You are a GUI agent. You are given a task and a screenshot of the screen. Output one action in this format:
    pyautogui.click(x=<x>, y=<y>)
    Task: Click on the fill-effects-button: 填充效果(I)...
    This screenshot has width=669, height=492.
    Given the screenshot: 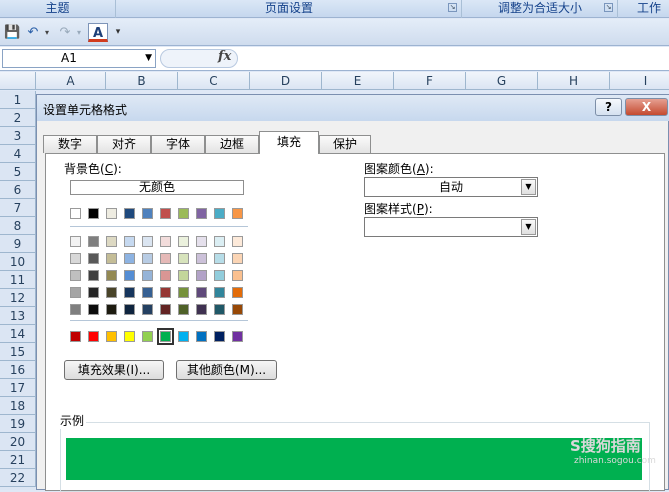 What is the action you would take?
    pyautogui.click(x=114, y=370)
    